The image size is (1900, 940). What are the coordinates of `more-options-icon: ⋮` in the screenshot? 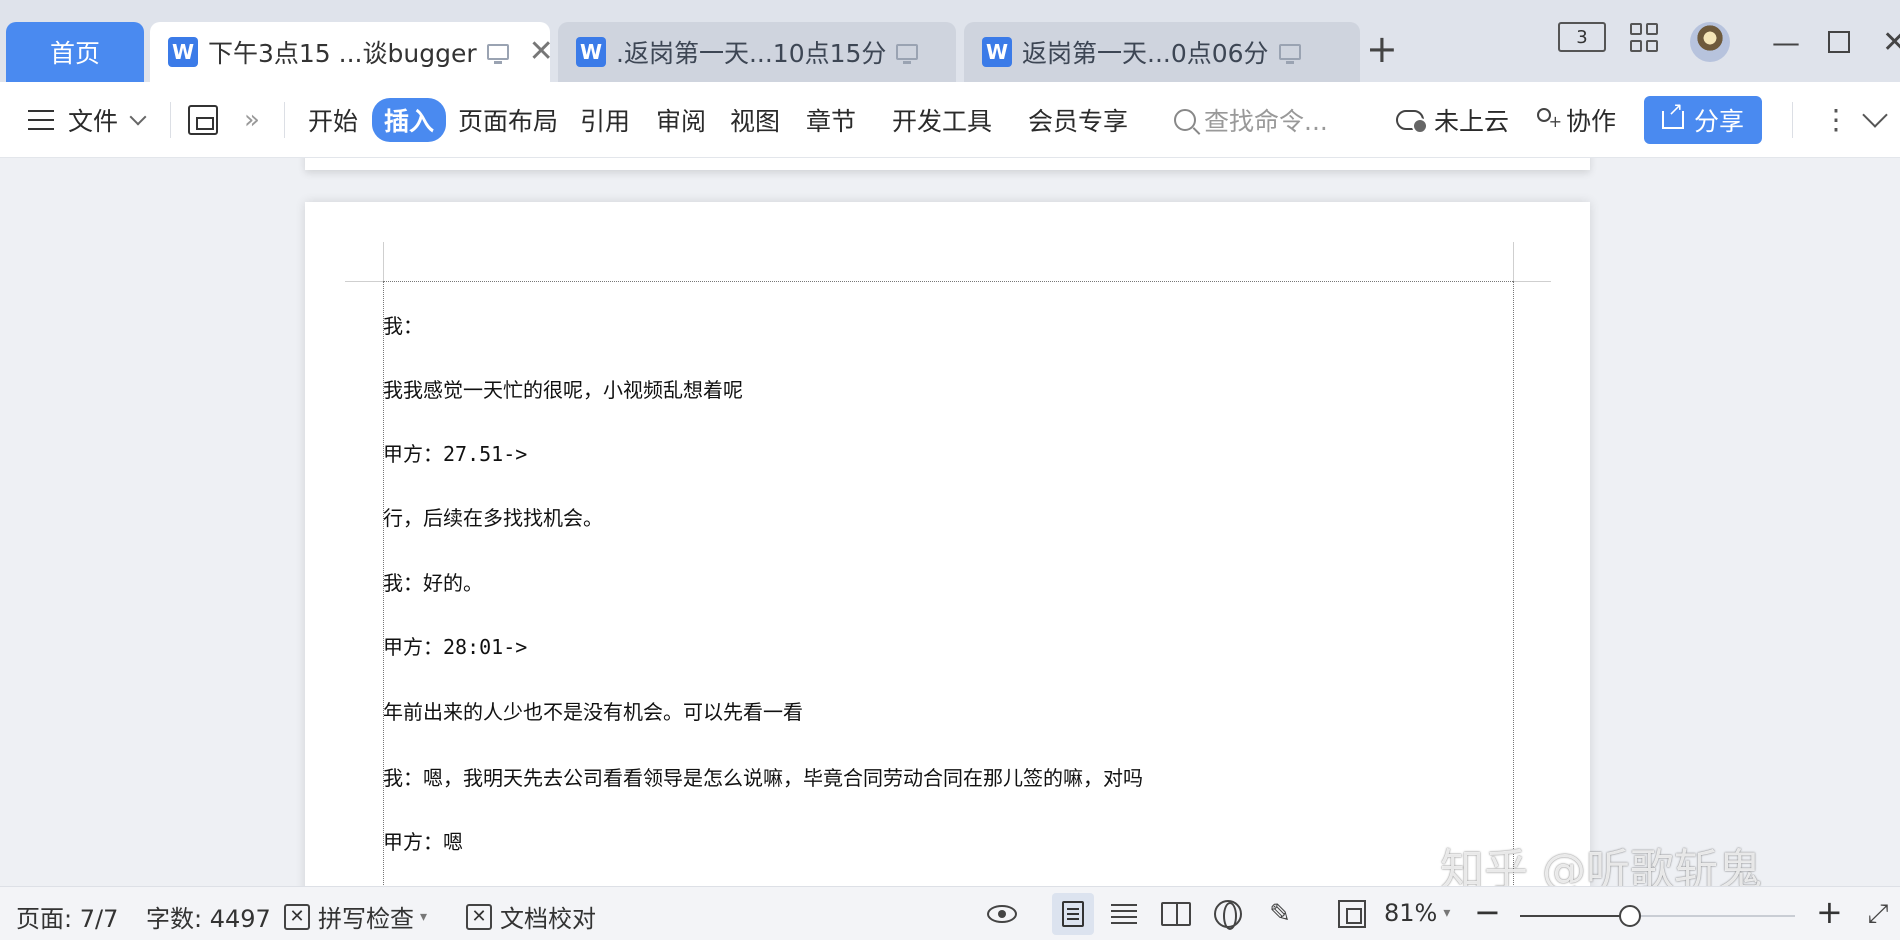 It's located at (1836, 119).